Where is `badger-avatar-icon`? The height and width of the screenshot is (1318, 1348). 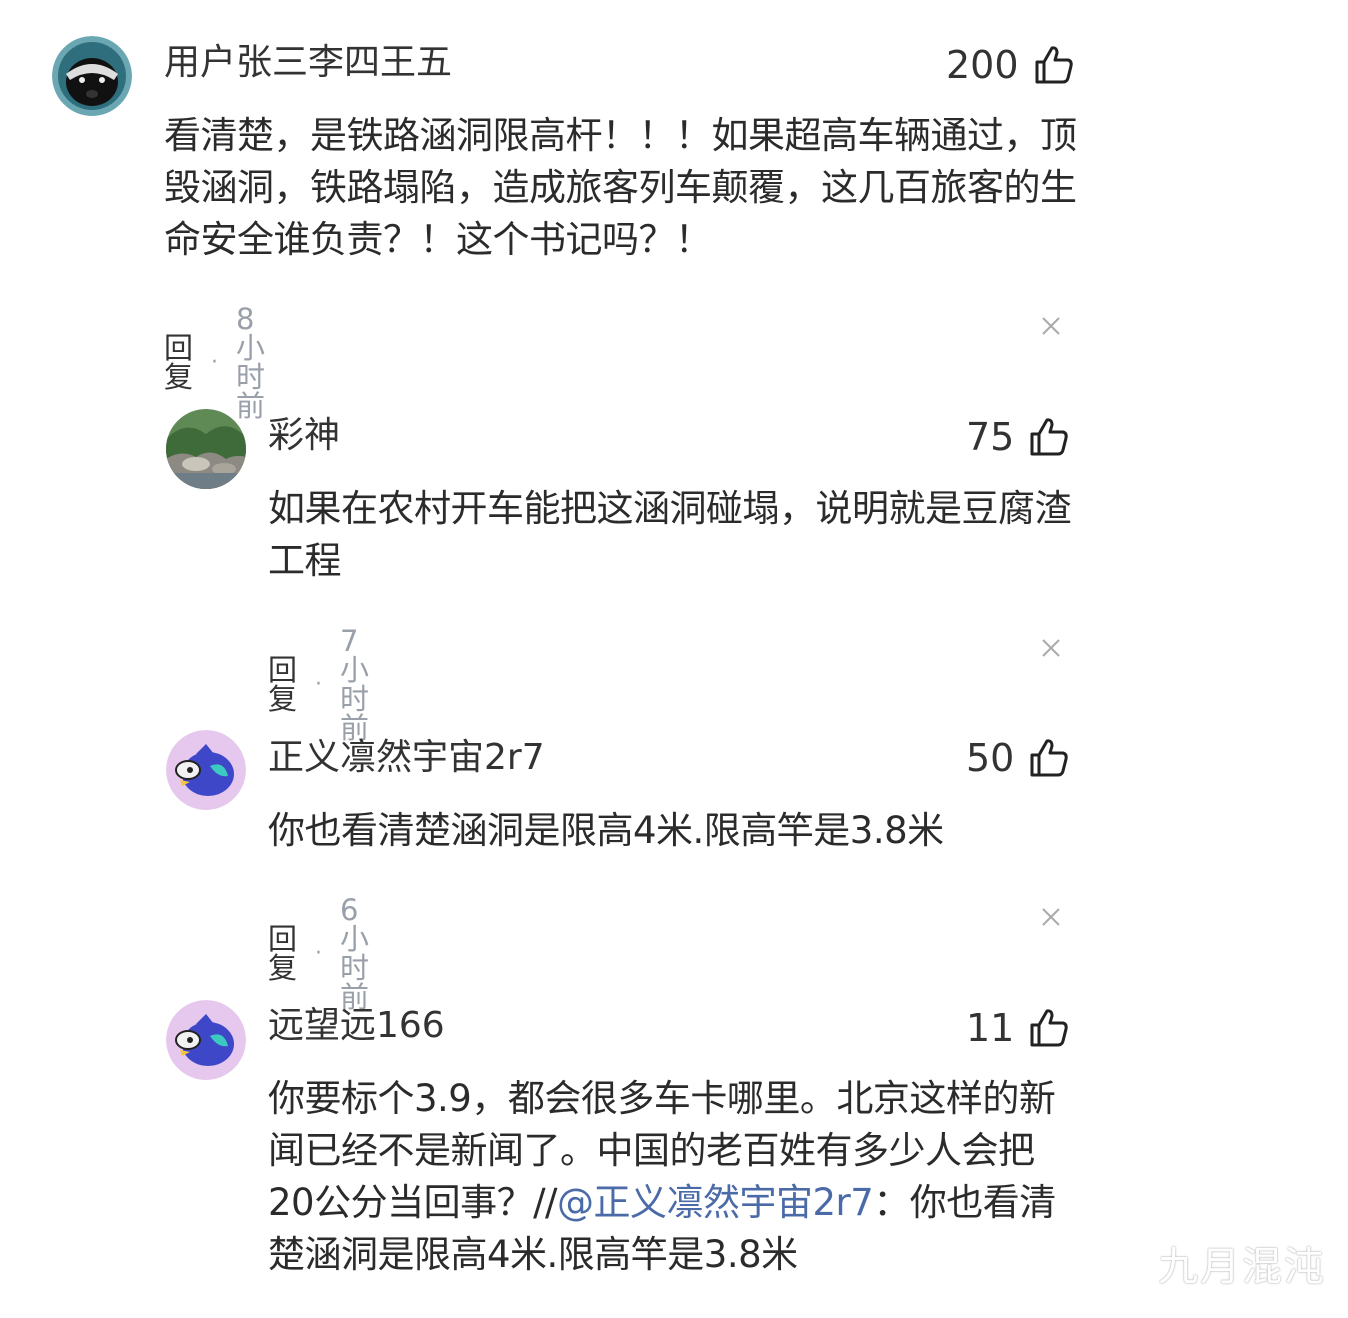
badger-avatar-icon is located at coordinates (92, 76).